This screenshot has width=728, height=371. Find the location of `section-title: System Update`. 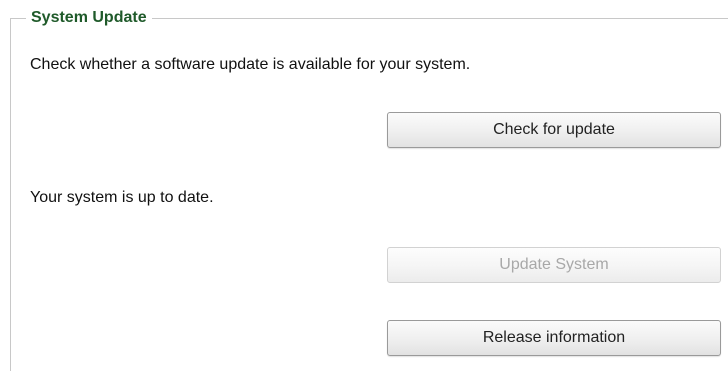

section-title: System Update is located at coordinates (89, 18).